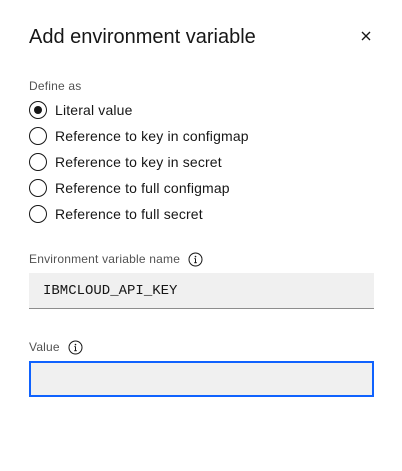 Image resolution: width=402 pixels, height=471 pixels. I want to click on value-label: Value, so click(56, 347).